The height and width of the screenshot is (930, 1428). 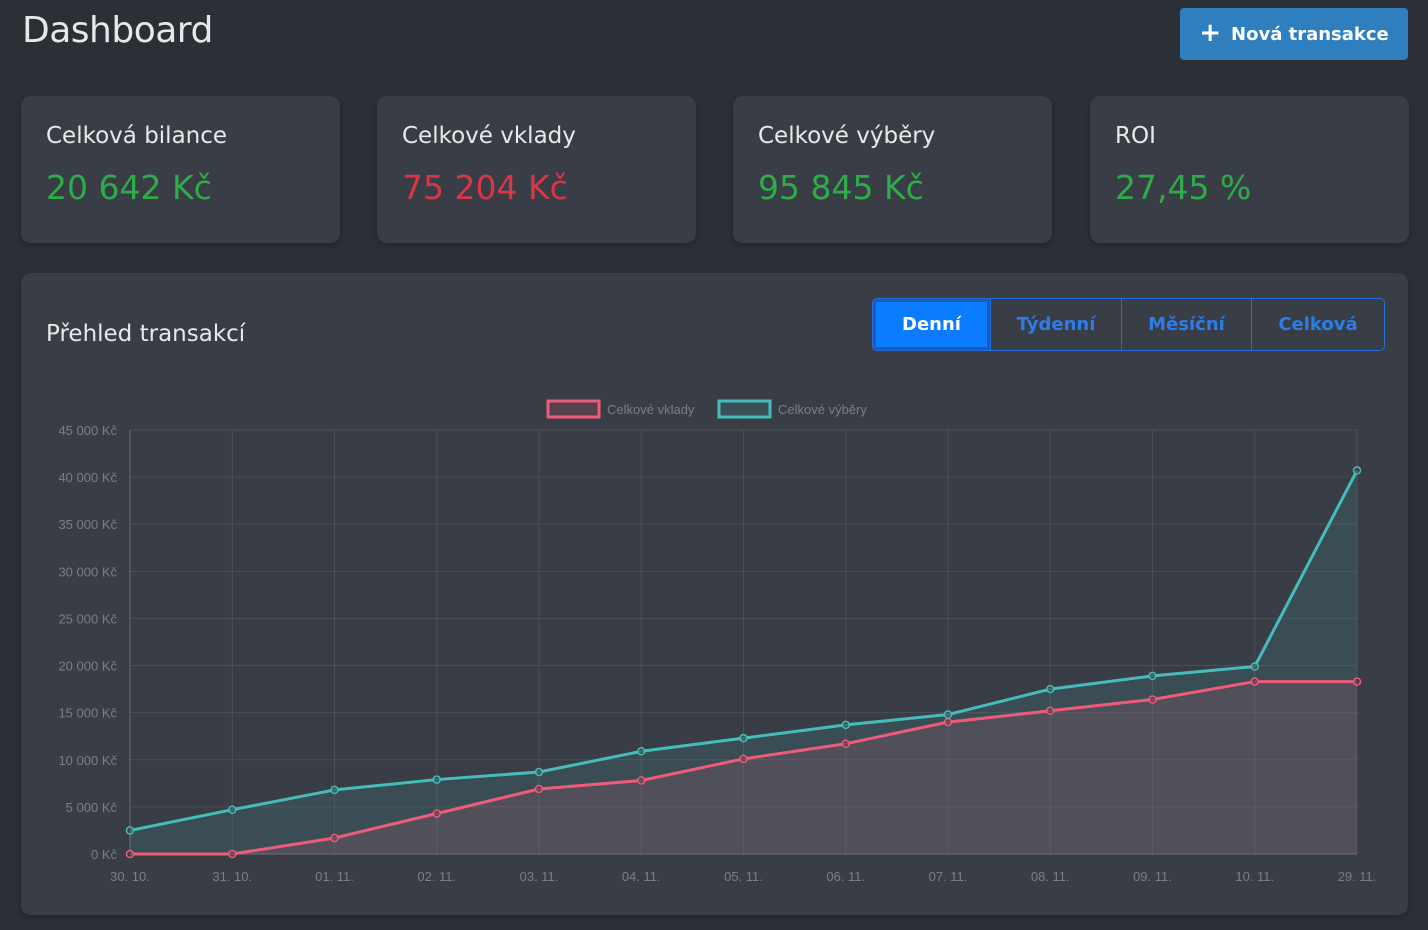 What do you see at coordinates (436, 876) in the screenshot?
I see `x-tick-label: 02. 11.` at bounding box center [436, 876].